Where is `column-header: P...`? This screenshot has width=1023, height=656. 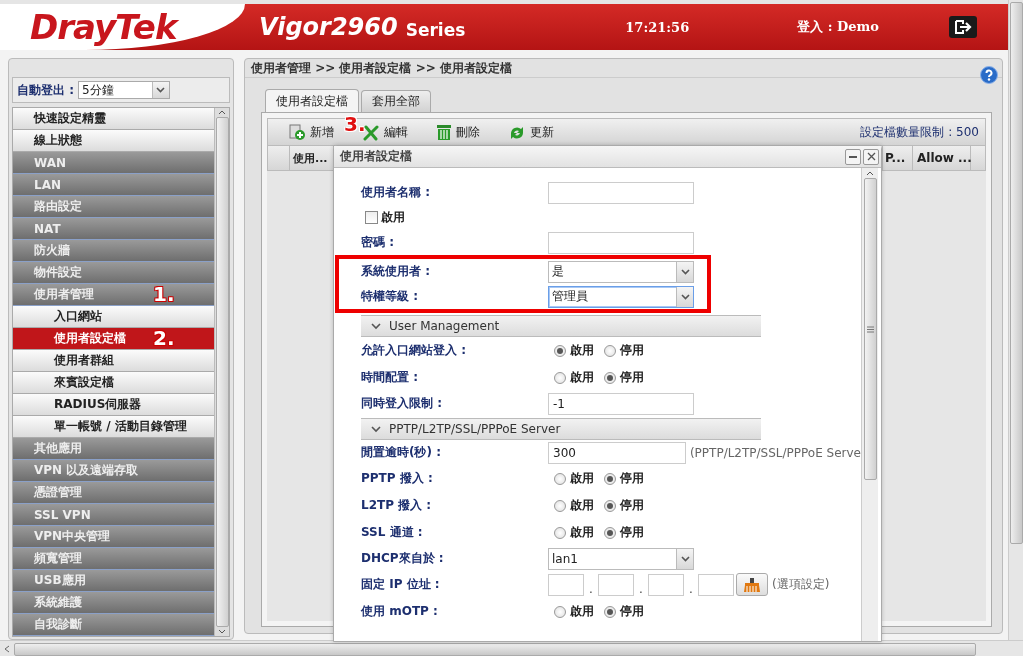 column-header: P... is located at coordinates (898, 158).